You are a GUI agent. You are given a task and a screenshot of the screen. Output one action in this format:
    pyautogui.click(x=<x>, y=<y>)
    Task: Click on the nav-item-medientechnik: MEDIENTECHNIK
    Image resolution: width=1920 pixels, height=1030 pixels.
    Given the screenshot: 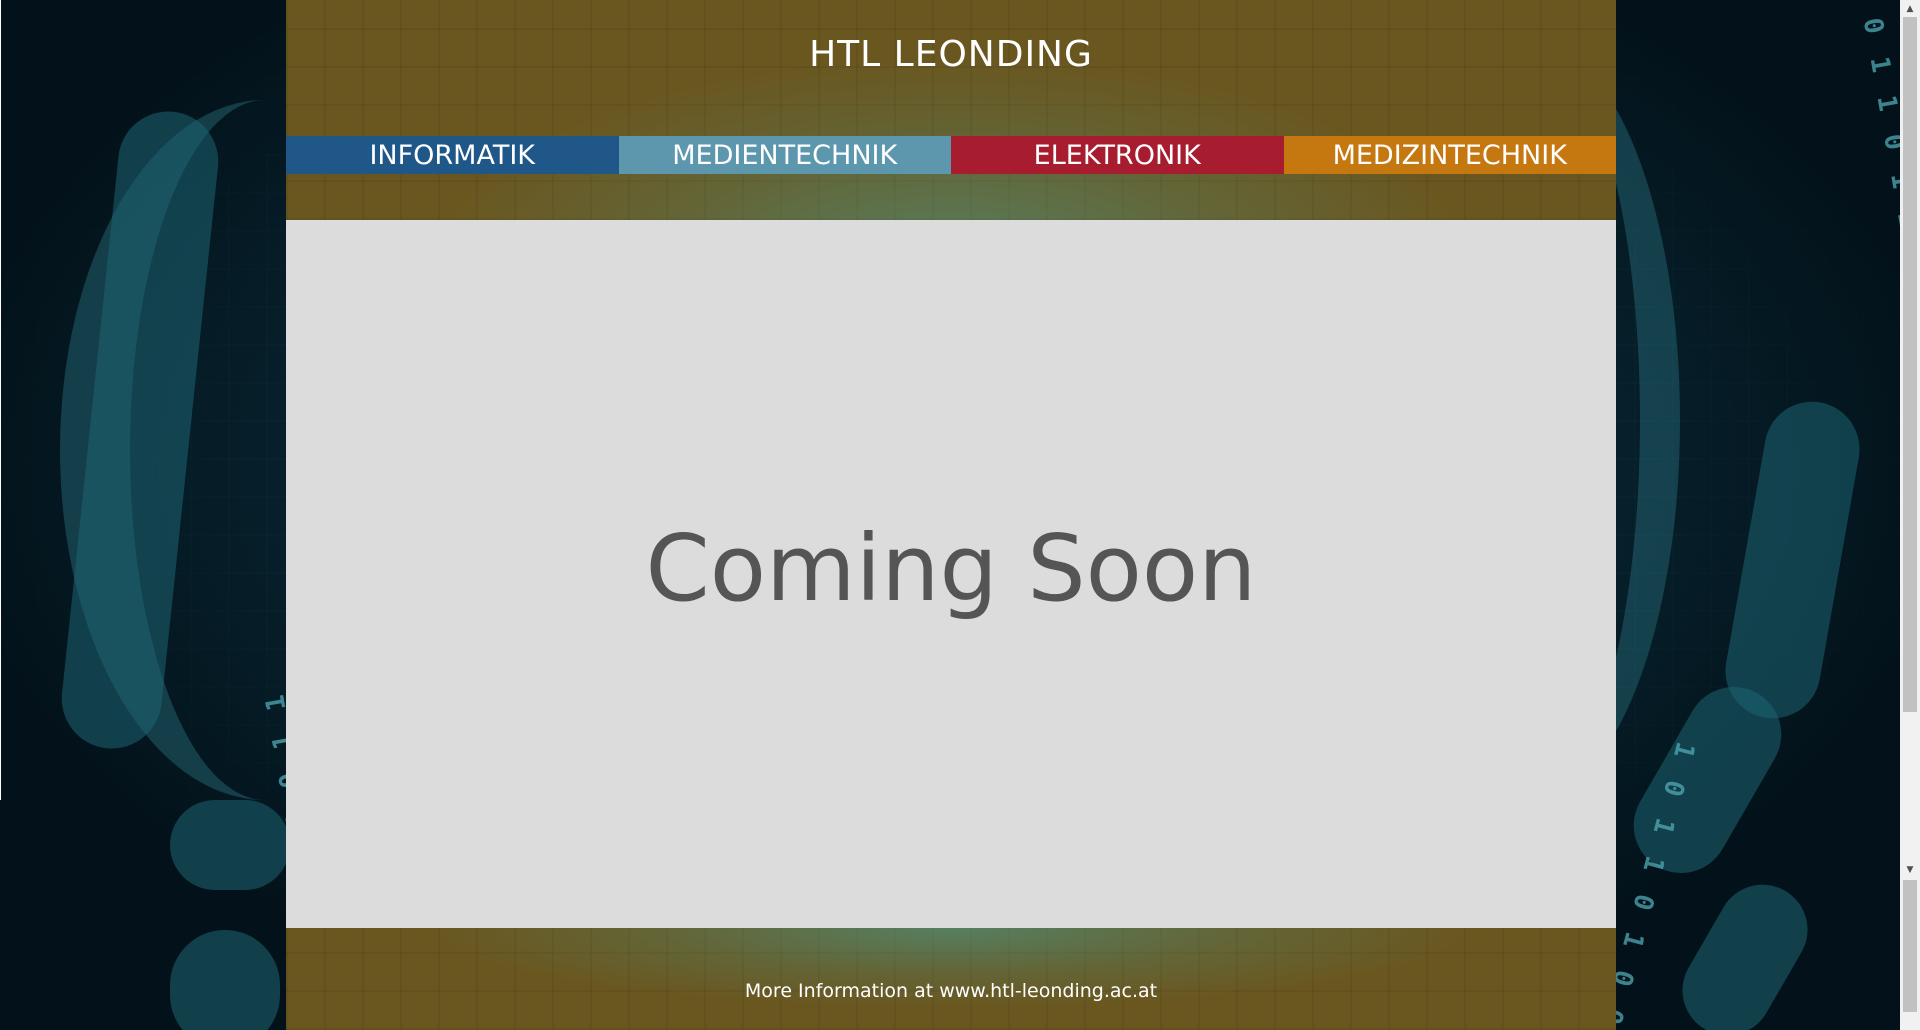 What is the action you would take?
    pyautogui.click(x=784, y=155)
    